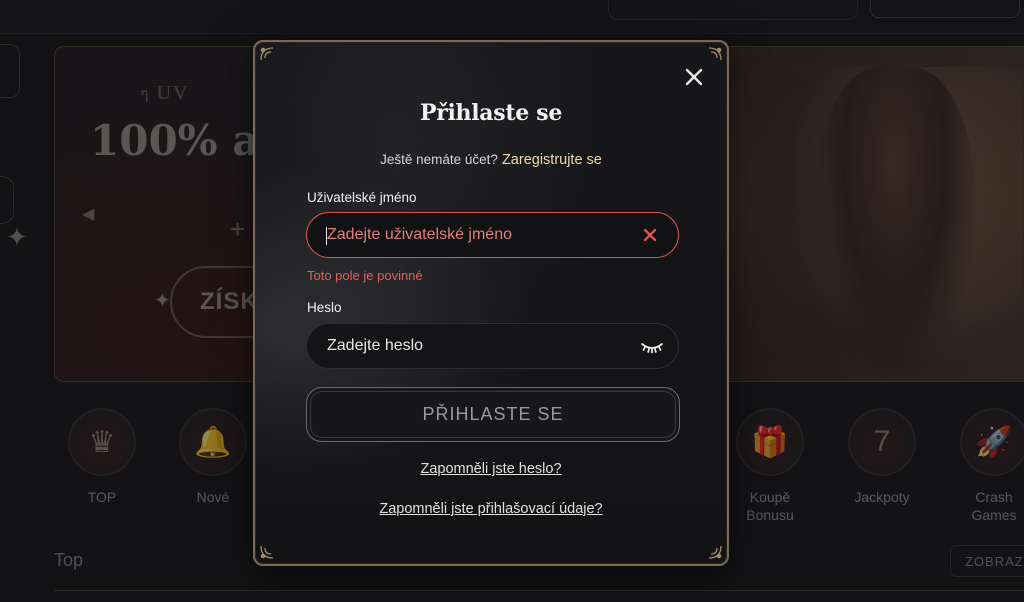 Image resolution: width=1024 pixels, height=602 pixels. Describe the element at coordinates (652, 347) in the screenshot. I see `eye-closed-icon` at that location.